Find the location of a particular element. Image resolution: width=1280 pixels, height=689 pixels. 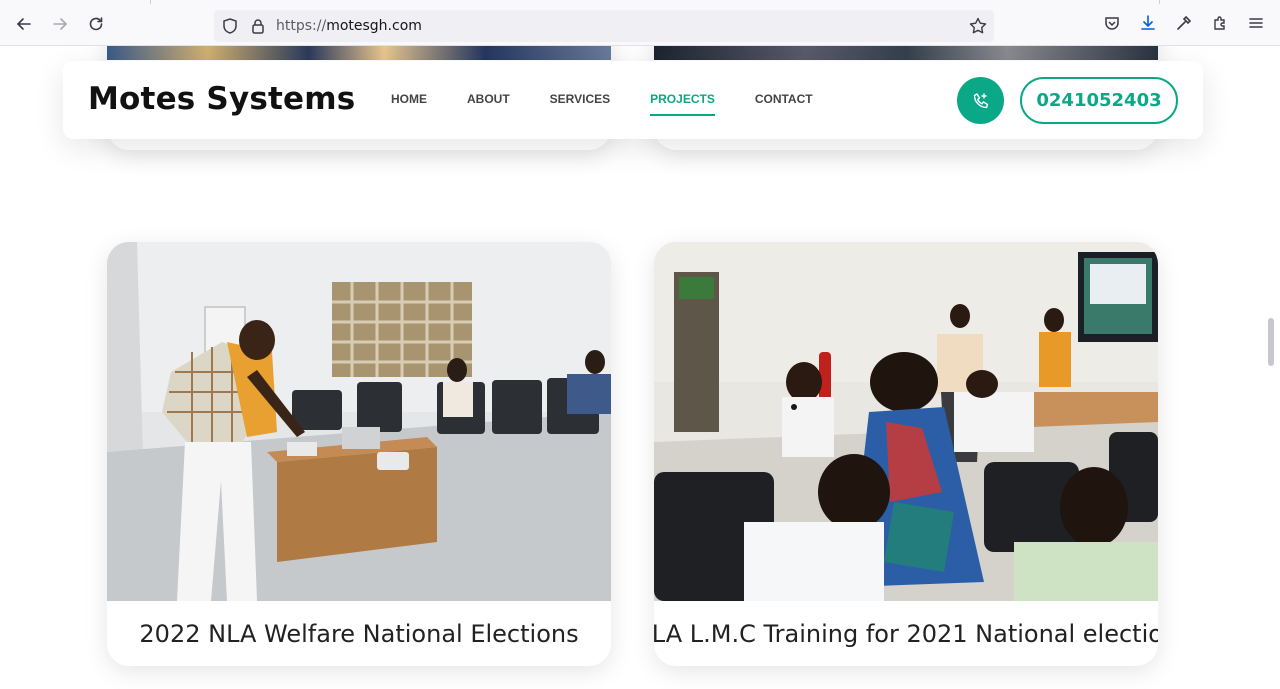

url-text: https://motesgh.com is located at coordinates (349, 26).